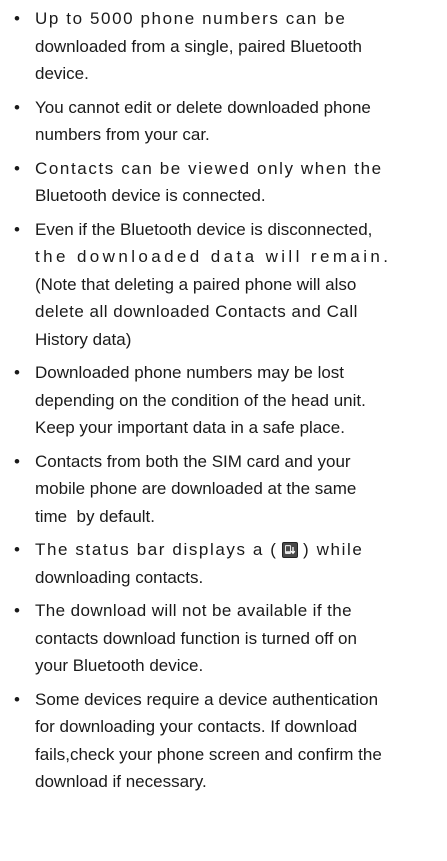  Describe the element at coordinates (290, 550) in the screenshot. I see `download-contacts-icon` at that location.